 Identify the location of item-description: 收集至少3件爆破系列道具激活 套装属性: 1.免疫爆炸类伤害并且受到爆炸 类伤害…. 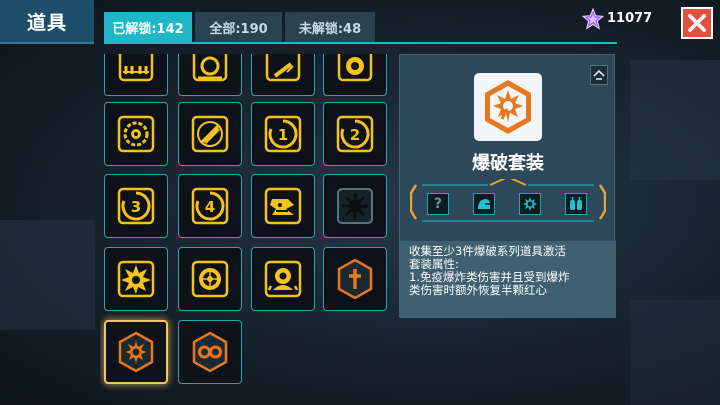
(508, 279).